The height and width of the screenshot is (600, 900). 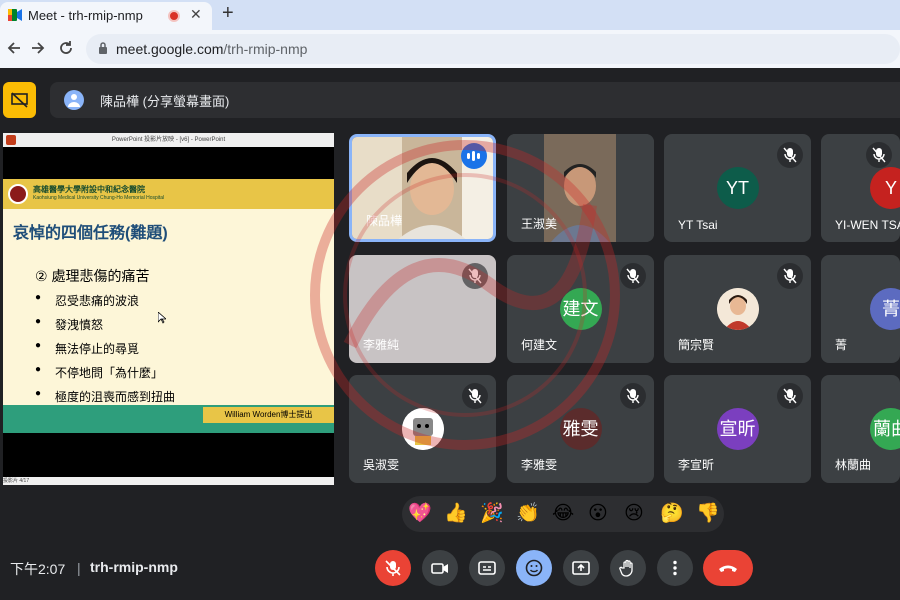 I want to click on slide-bullet: 發洩憤怒, so click(x=69, y=324).